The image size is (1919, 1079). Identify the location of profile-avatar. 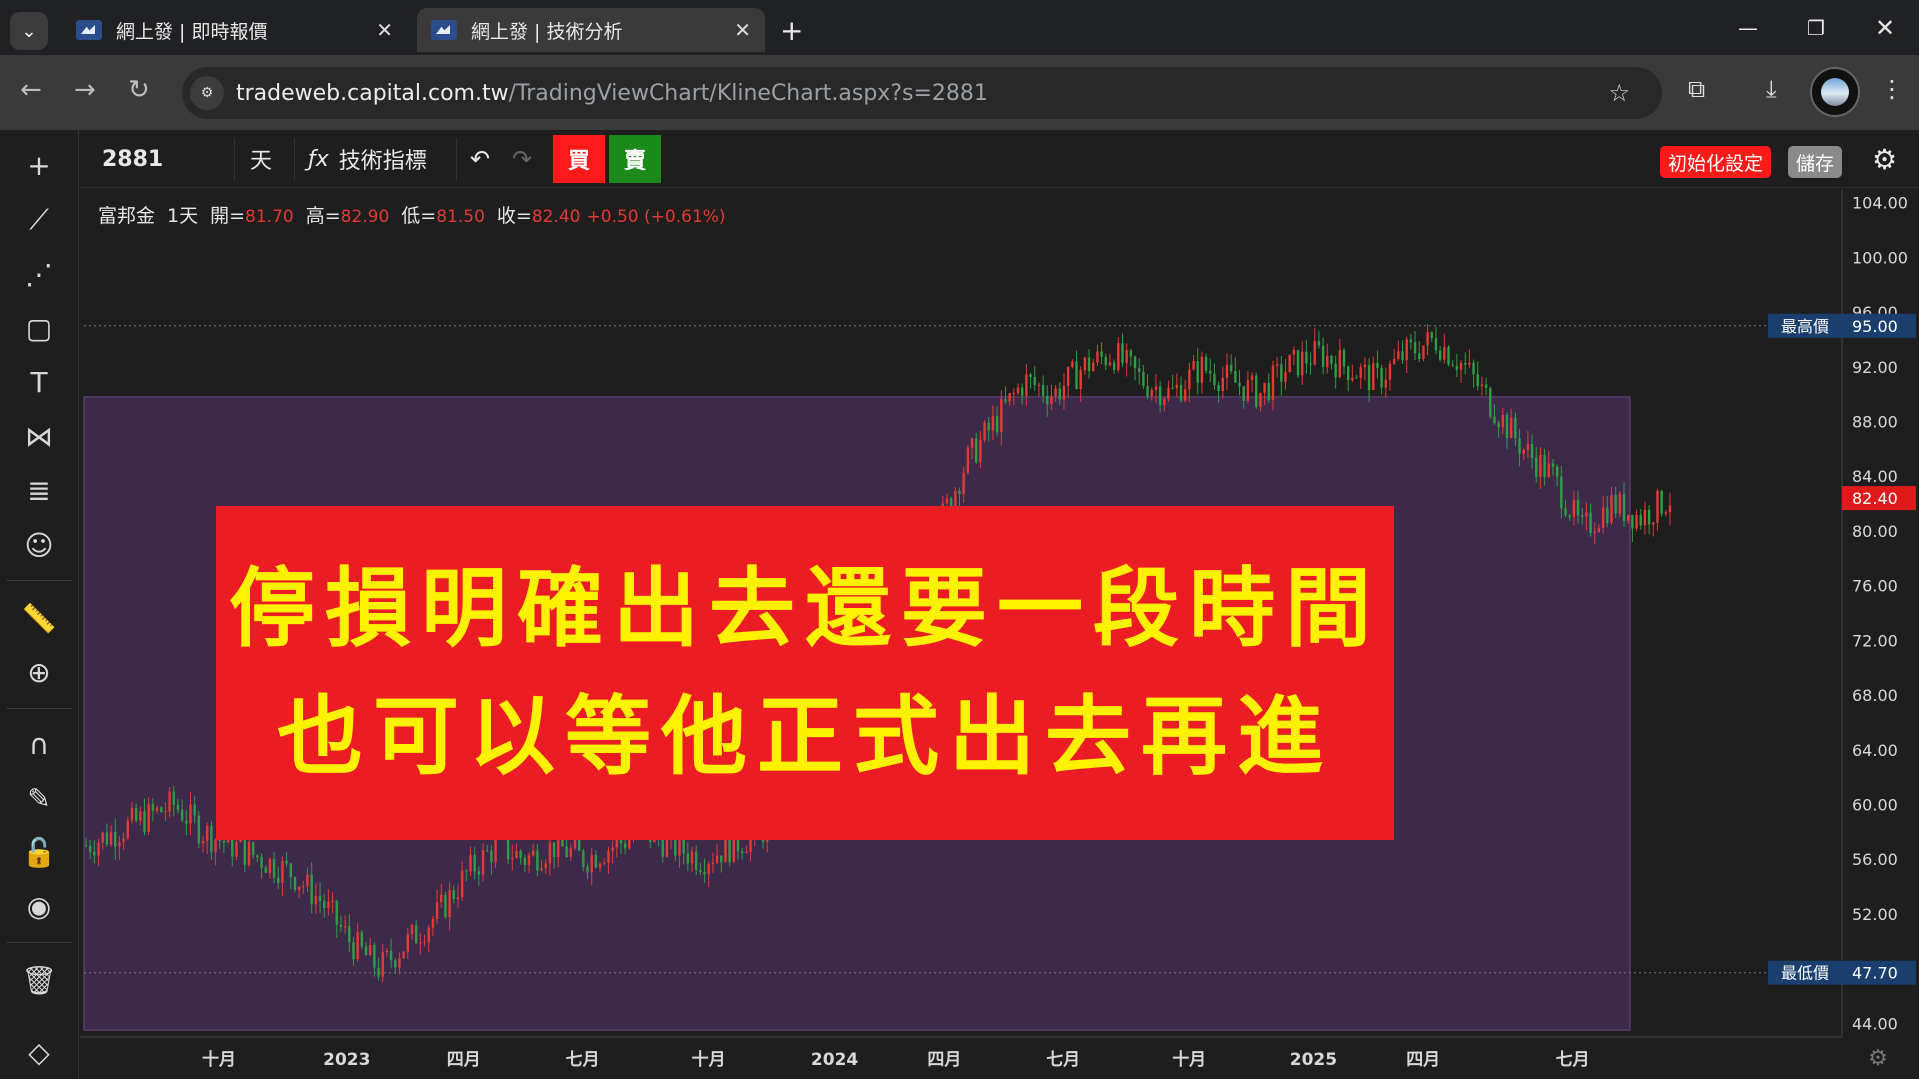
(1835, 92).